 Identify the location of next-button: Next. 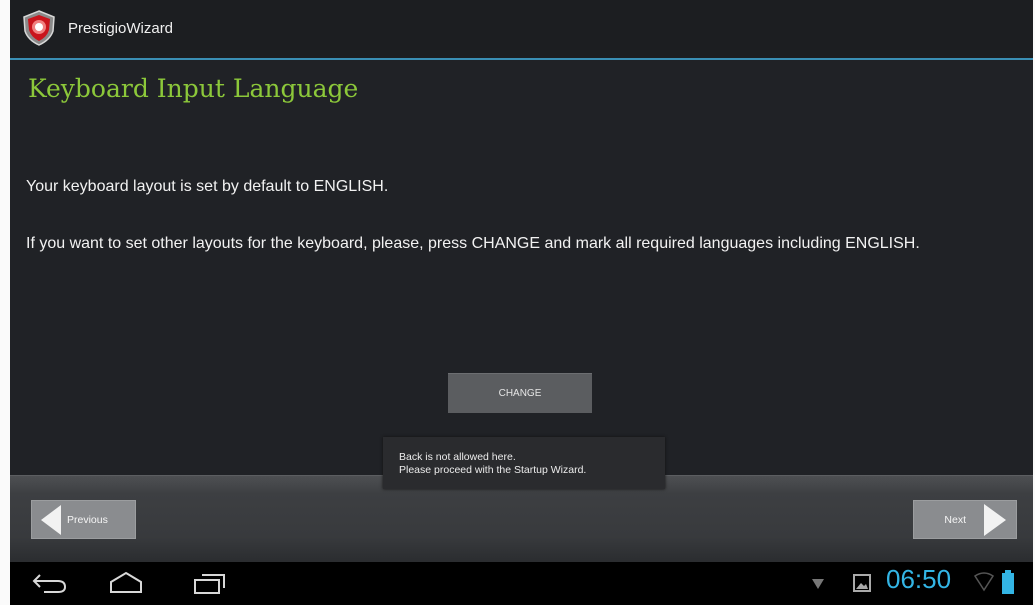
(965, 519).